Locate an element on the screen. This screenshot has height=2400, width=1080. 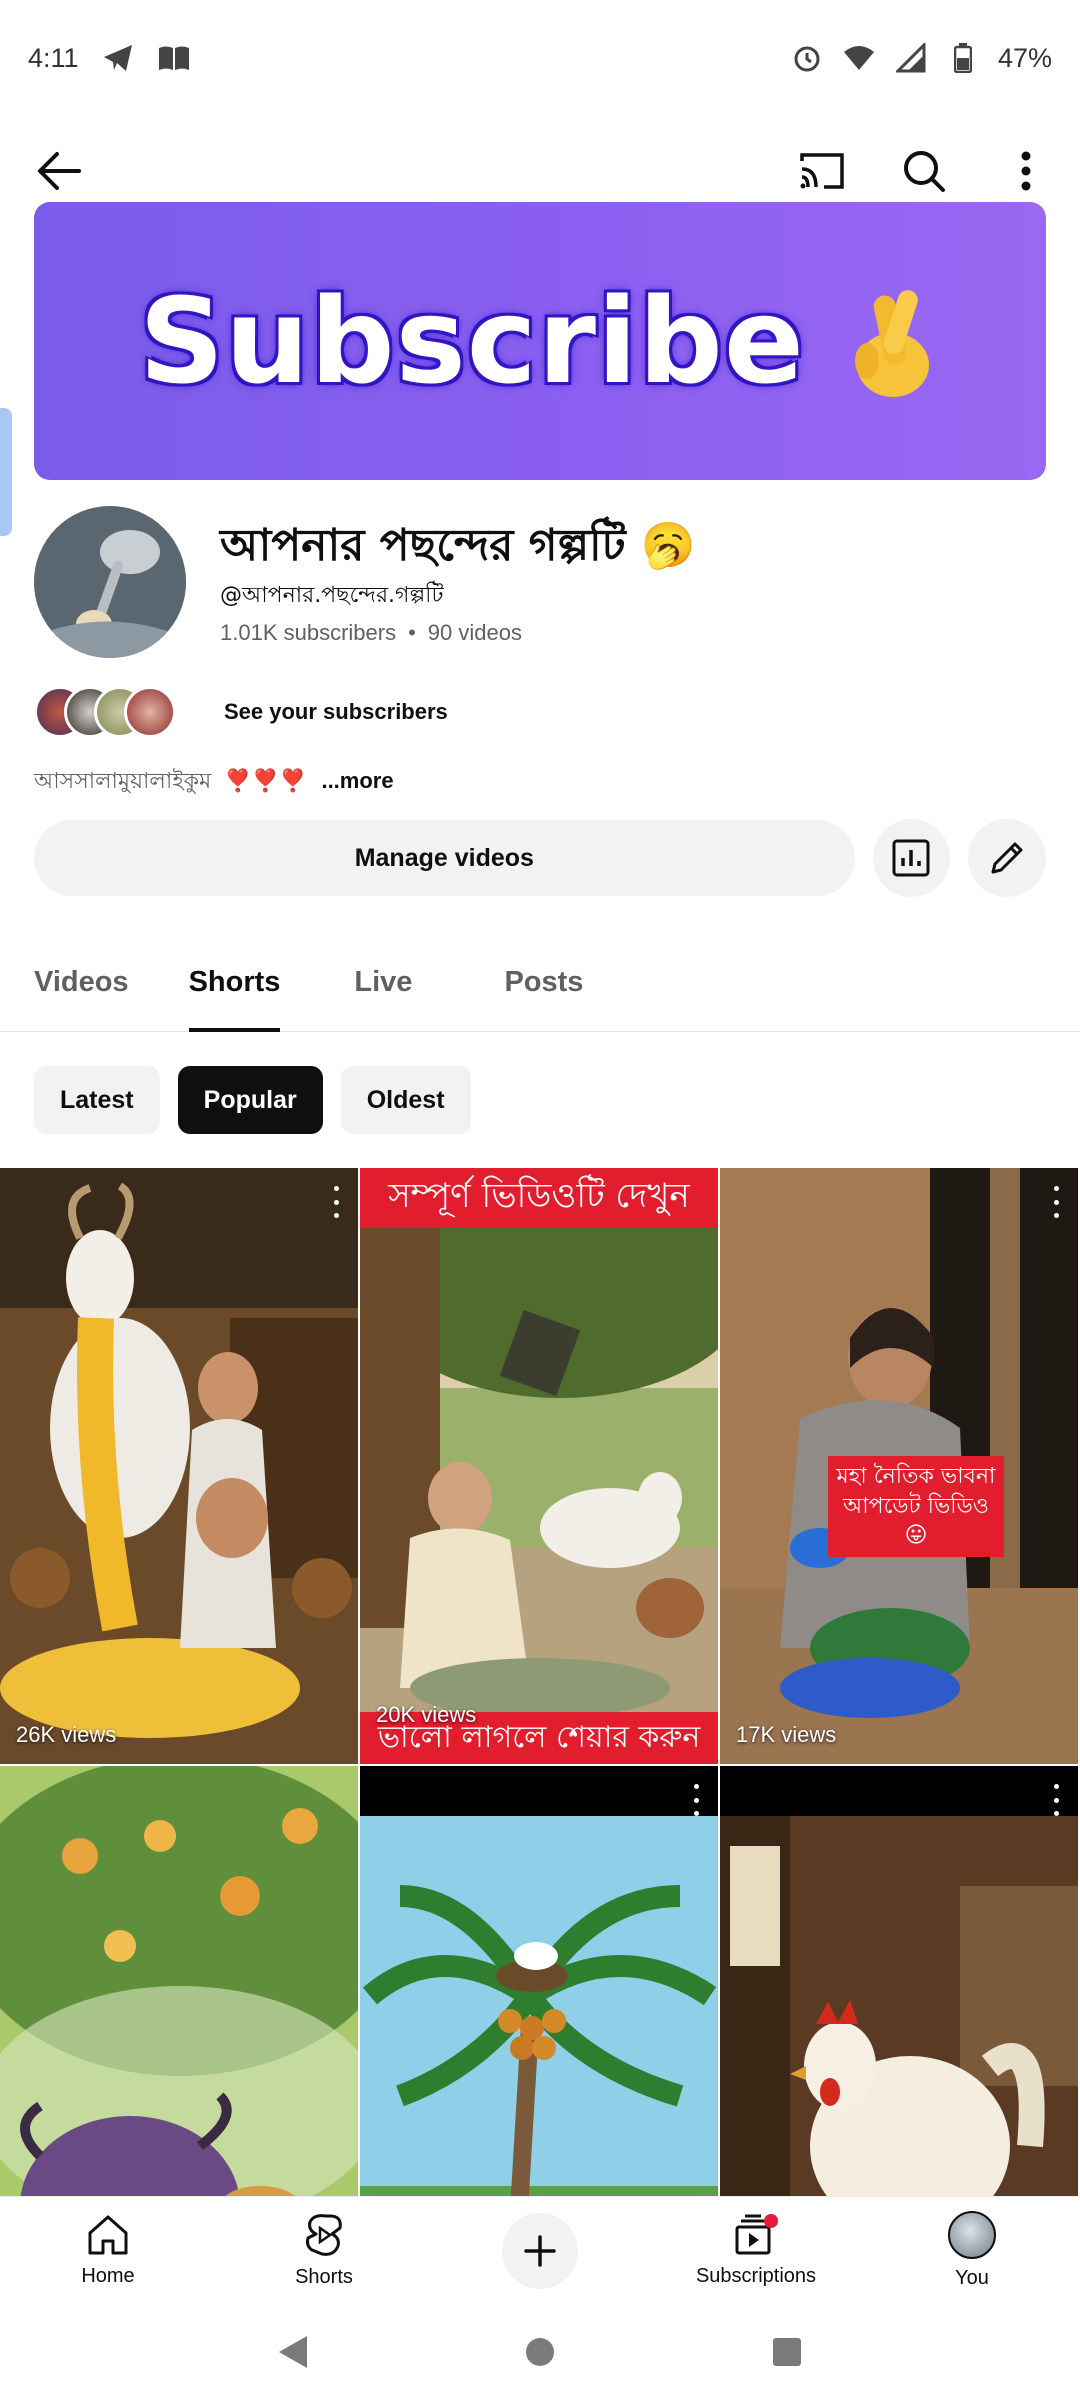
channel-meta: 1.01K subscribers • 90 videos is located at coordinates (371, 633).